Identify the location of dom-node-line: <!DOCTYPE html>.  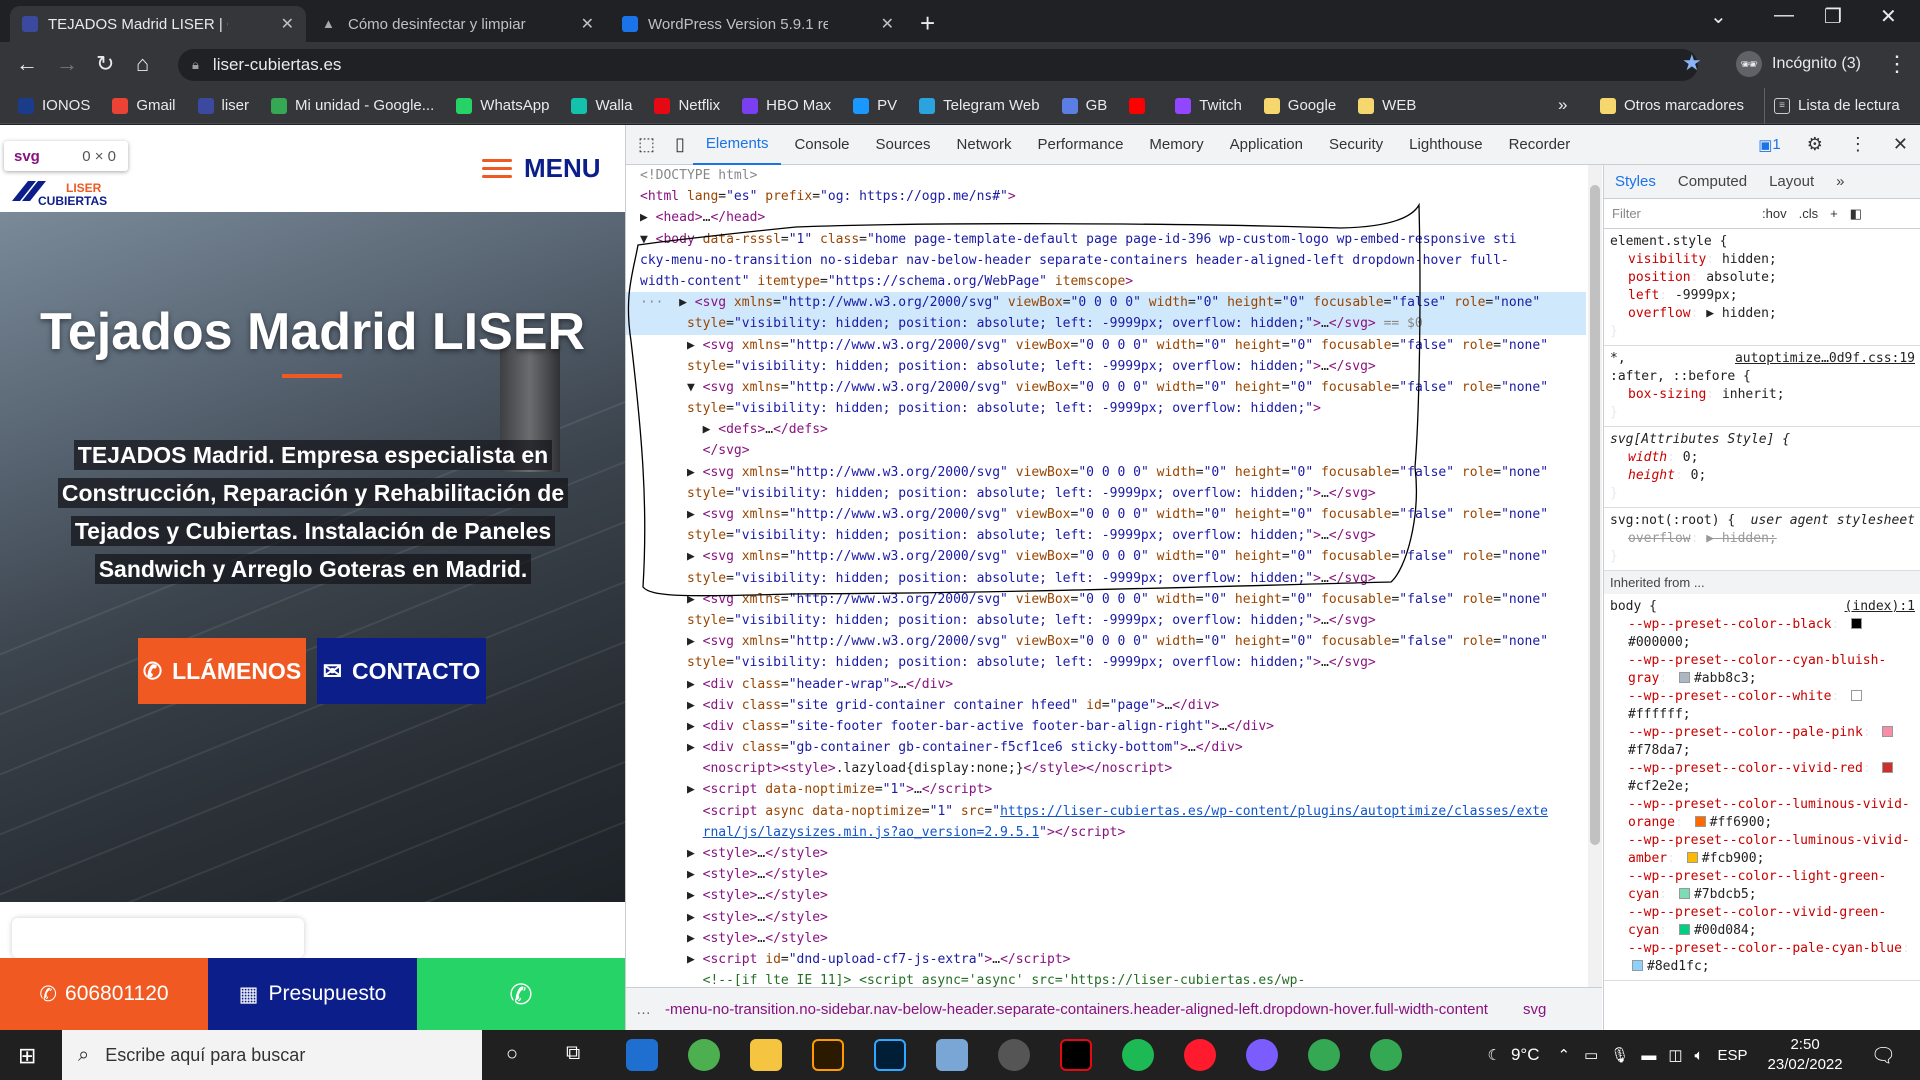
(1106, 175).